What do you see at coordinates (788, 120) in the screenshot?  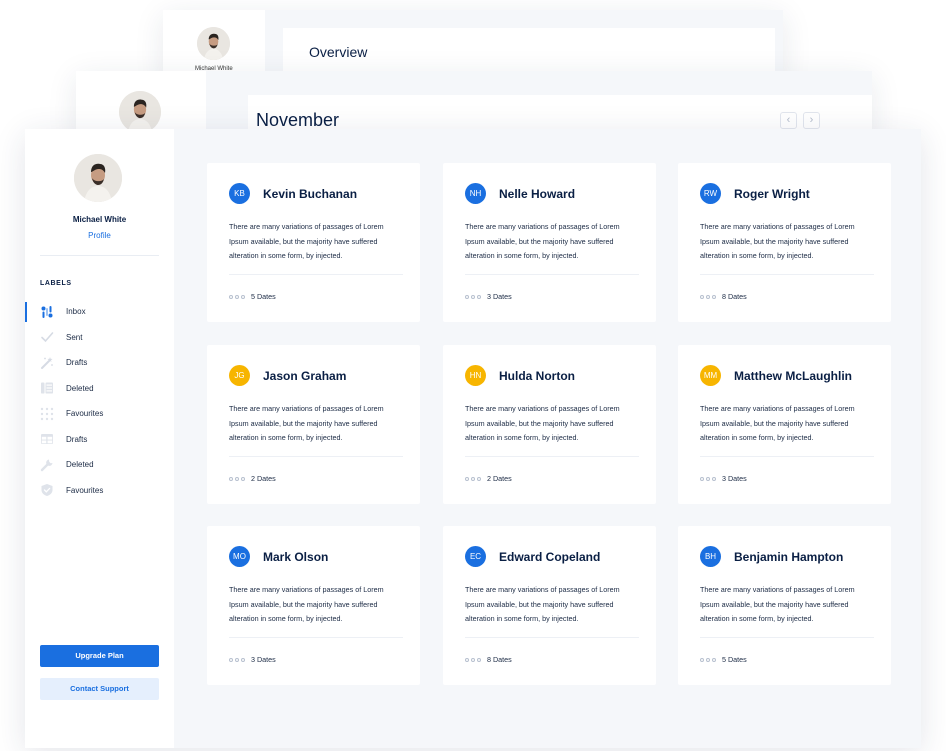 I see `prev-button: ‹` at bounding box center [788, 120].